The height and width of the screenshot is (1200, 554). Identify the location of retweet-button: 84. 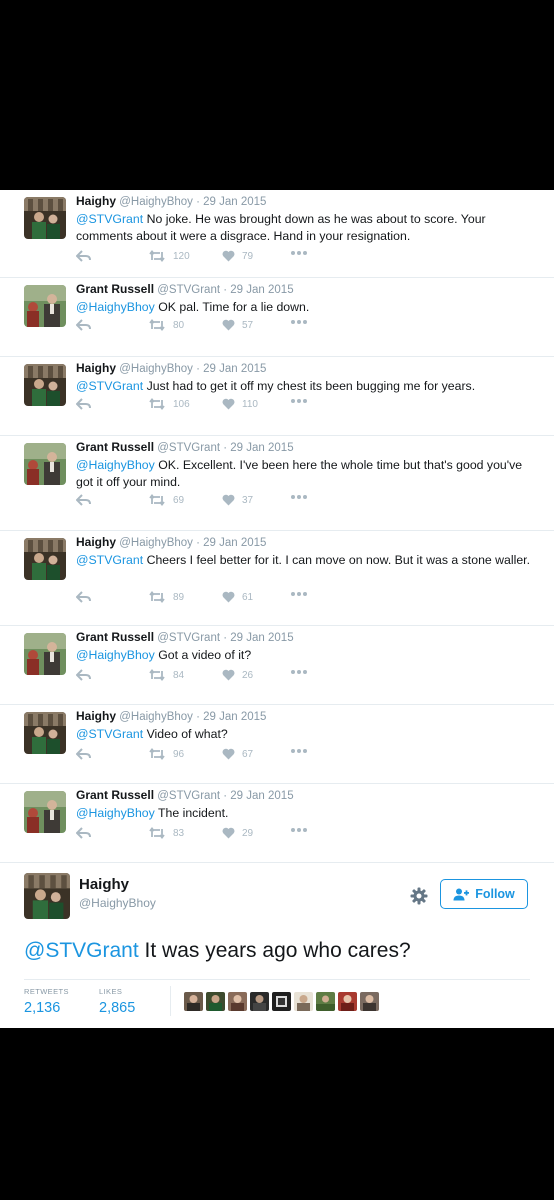
(166, 675).